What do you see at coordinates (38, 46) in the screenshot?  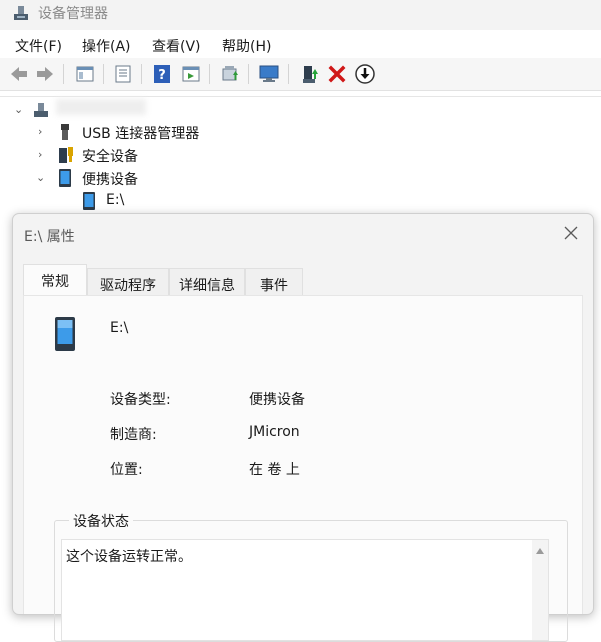 I see `menu-file: 文件(F)` at bounding box center [38, 46].